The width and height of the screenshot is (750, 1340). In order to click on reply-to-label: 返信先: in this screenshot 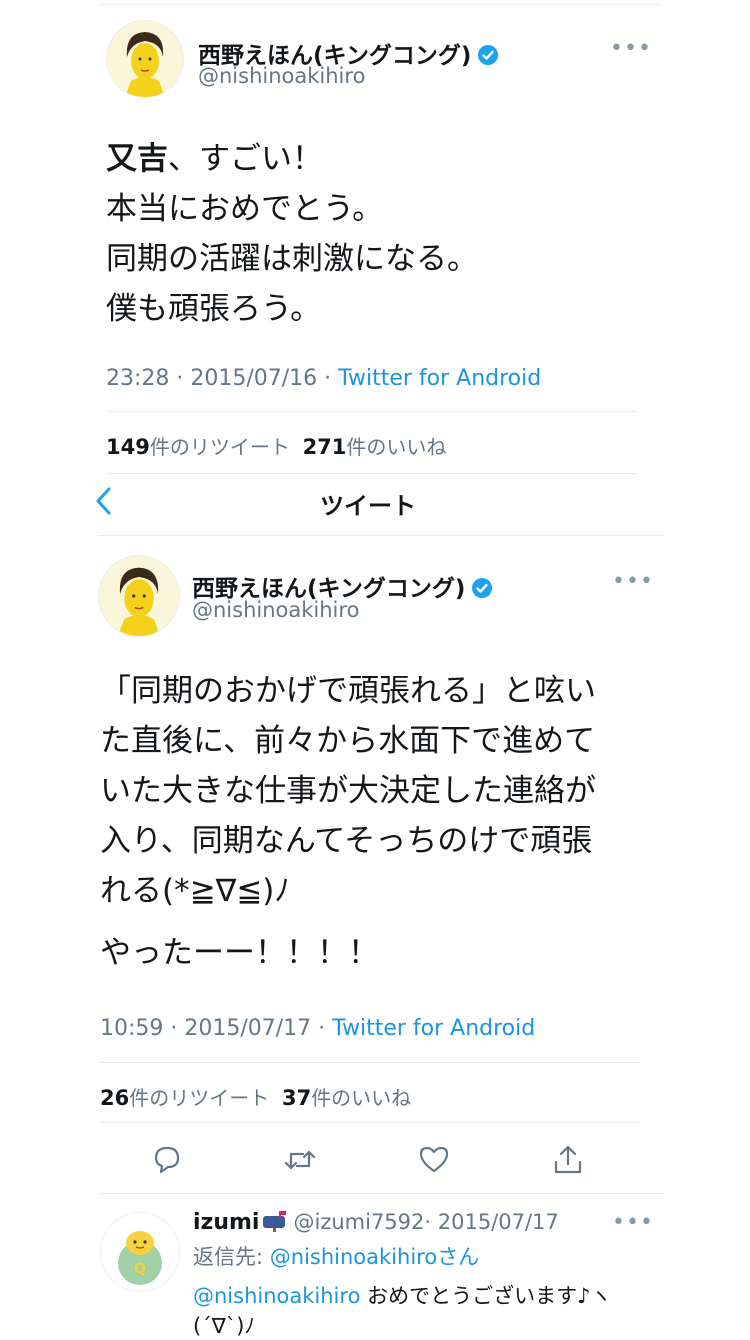, I will do `click(231, 1257)`.